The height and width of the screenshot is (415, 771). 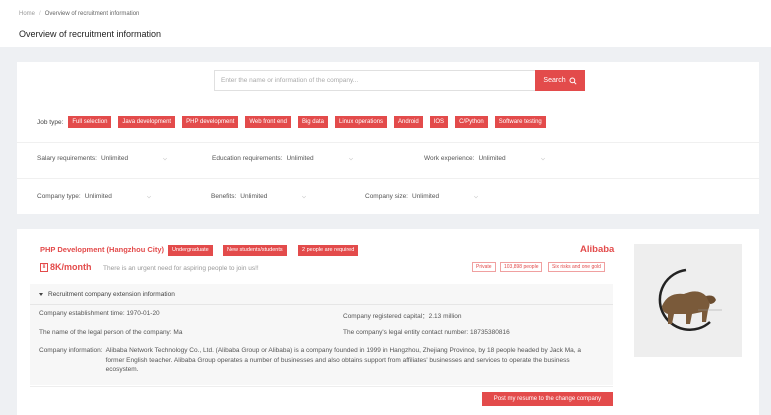 What do you see at coordinates (147, 122) in the screenshot?
I see `job-tag-java-development: Java development` at bounding box center [147, 122].